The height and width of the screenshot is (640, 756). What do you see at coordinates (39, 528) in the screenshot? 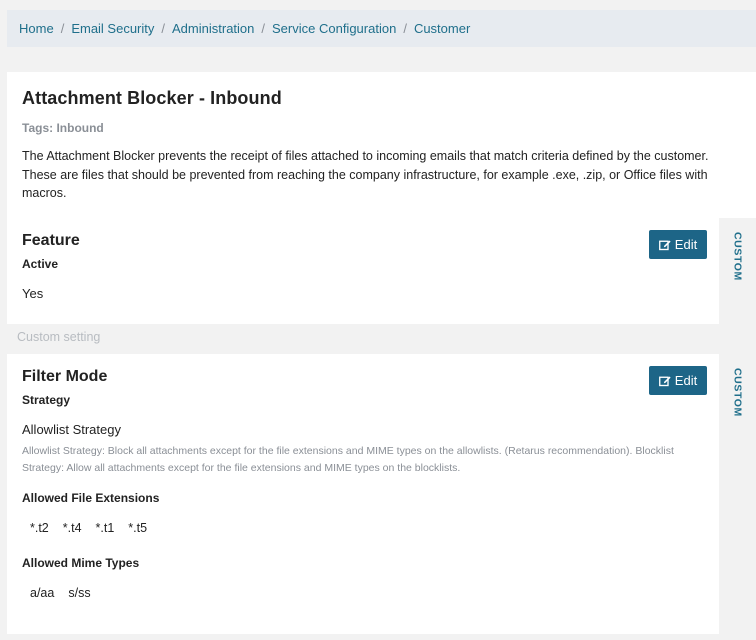
I see `extension-item: *.t2` at bounding box center [39, 528].